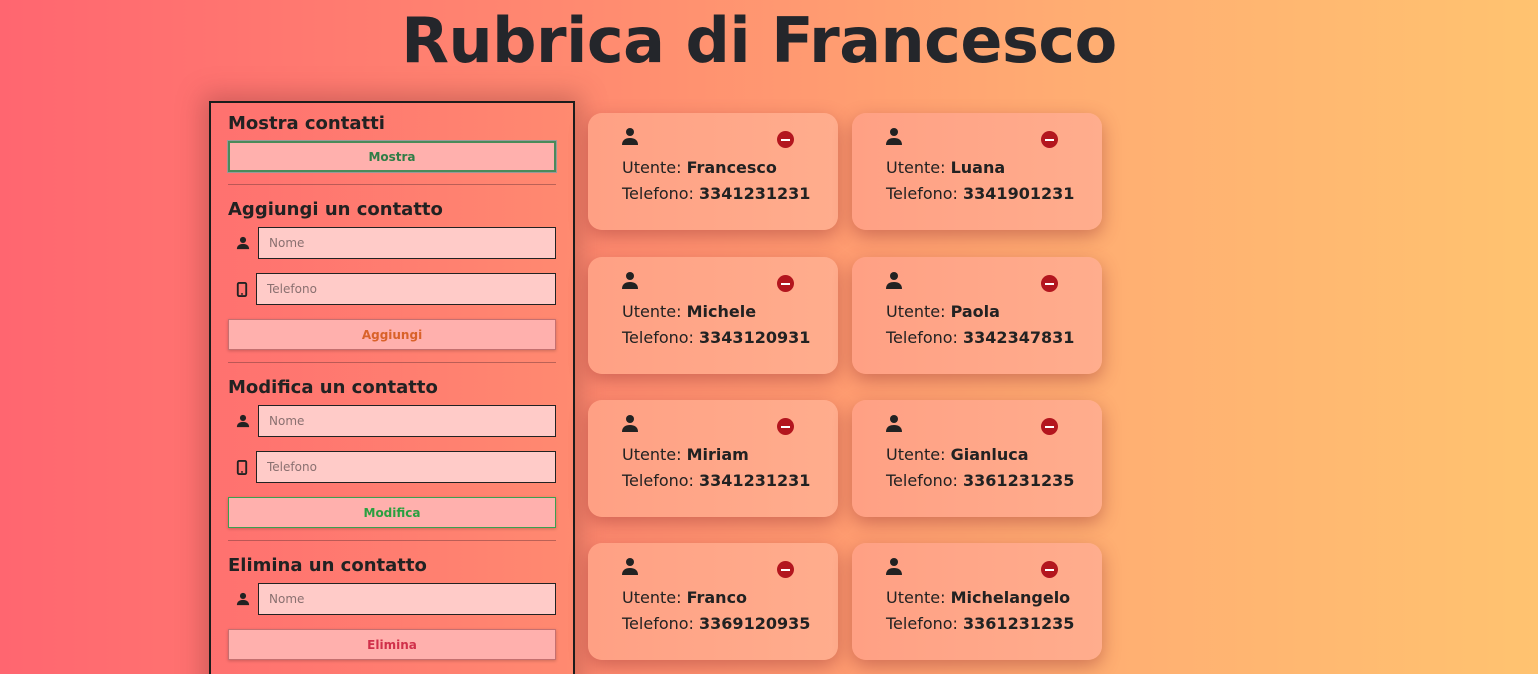 The image size is (1538, 674). I want to click on edit-name-input, so click(407, 421).